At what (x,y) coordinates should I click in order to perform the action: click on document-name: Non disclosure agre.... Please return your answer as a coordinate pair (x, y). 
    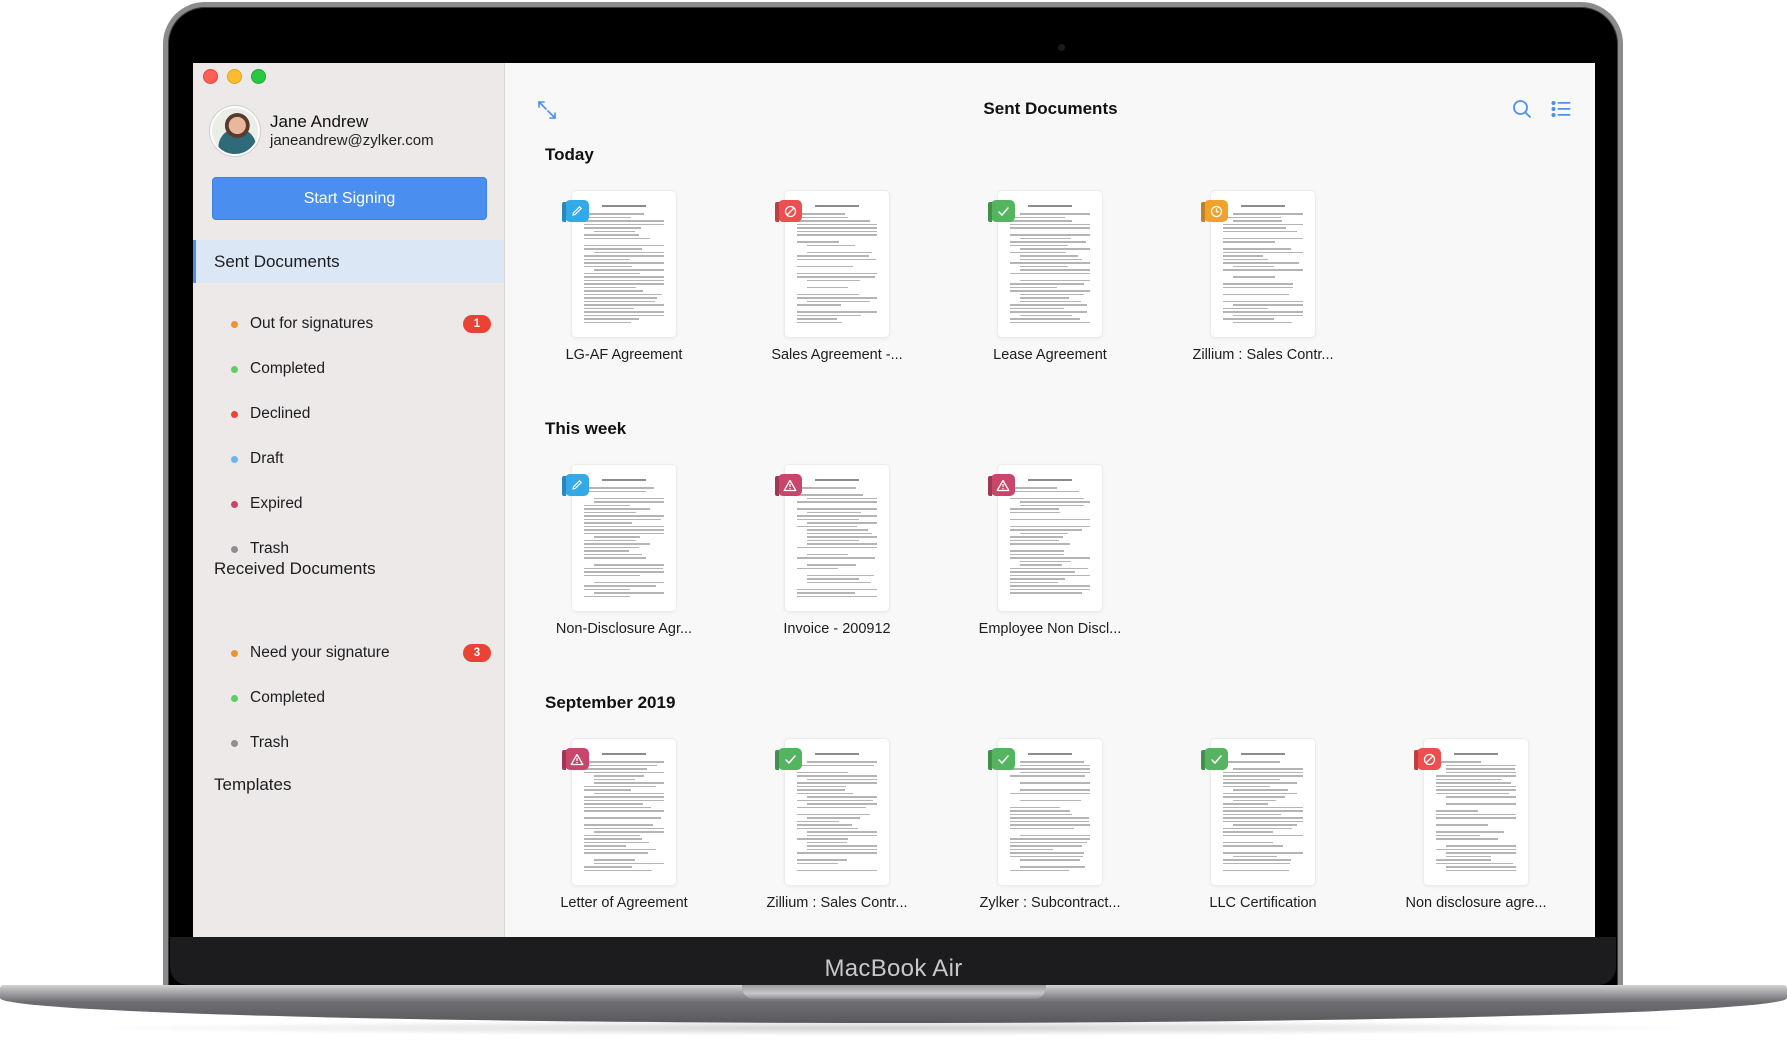
    Looking at the image, I should click on (1476, 903).